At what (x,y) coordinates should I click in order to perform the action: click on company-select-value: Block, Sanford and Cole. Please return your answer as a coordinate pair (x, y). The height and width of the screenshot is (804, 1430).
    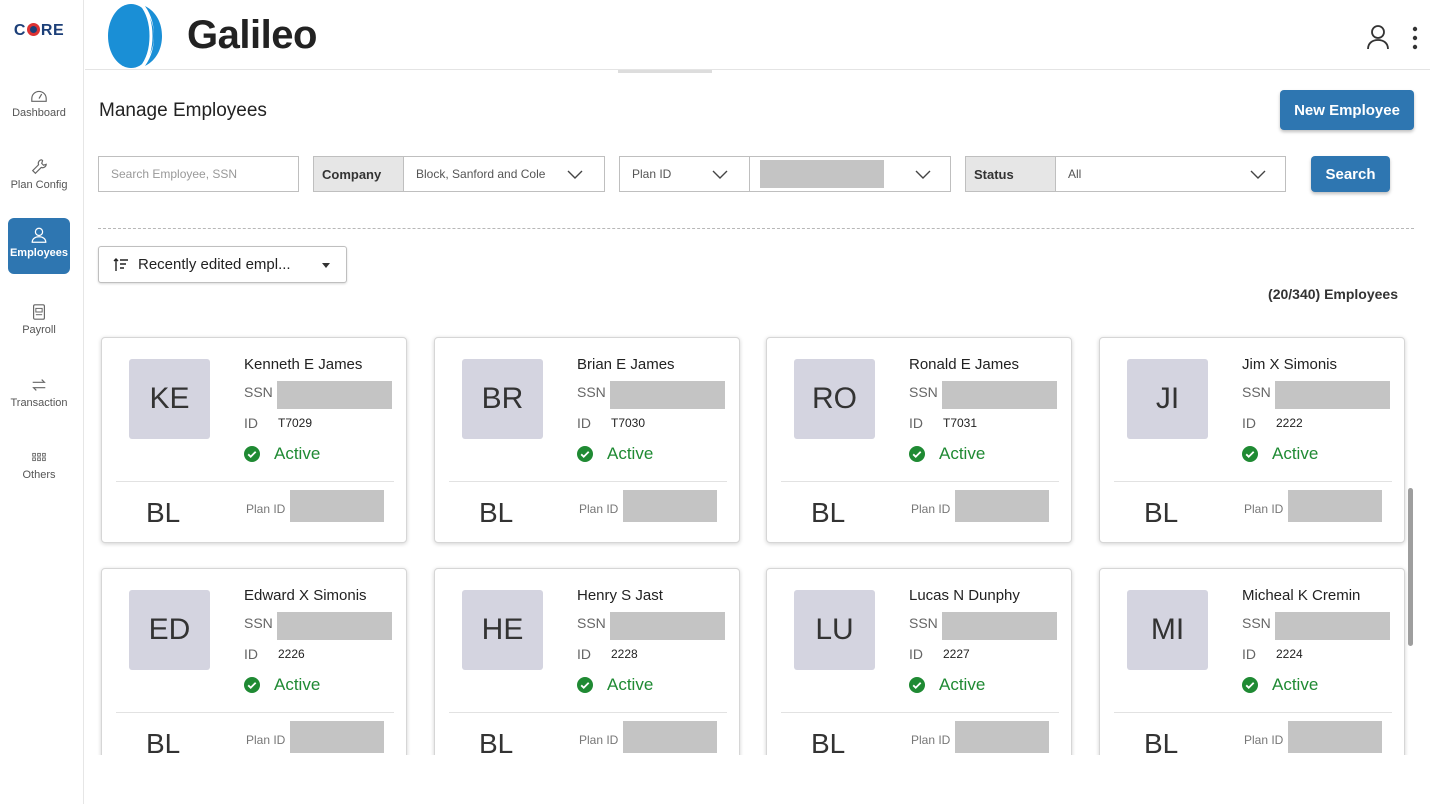
    Looking at the image, I should click on (481, 174).